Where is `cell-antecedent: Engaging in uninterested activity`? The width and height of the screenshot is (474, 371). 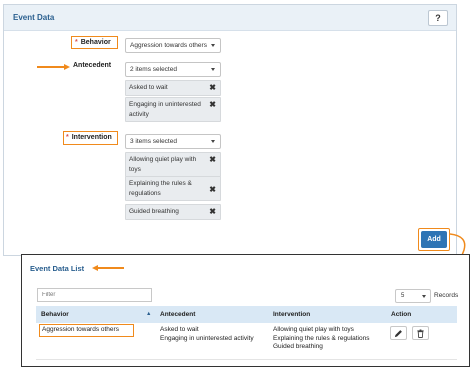 cell-antecedent: Engaging in uninterested activity is located at coordinates (207, 338).